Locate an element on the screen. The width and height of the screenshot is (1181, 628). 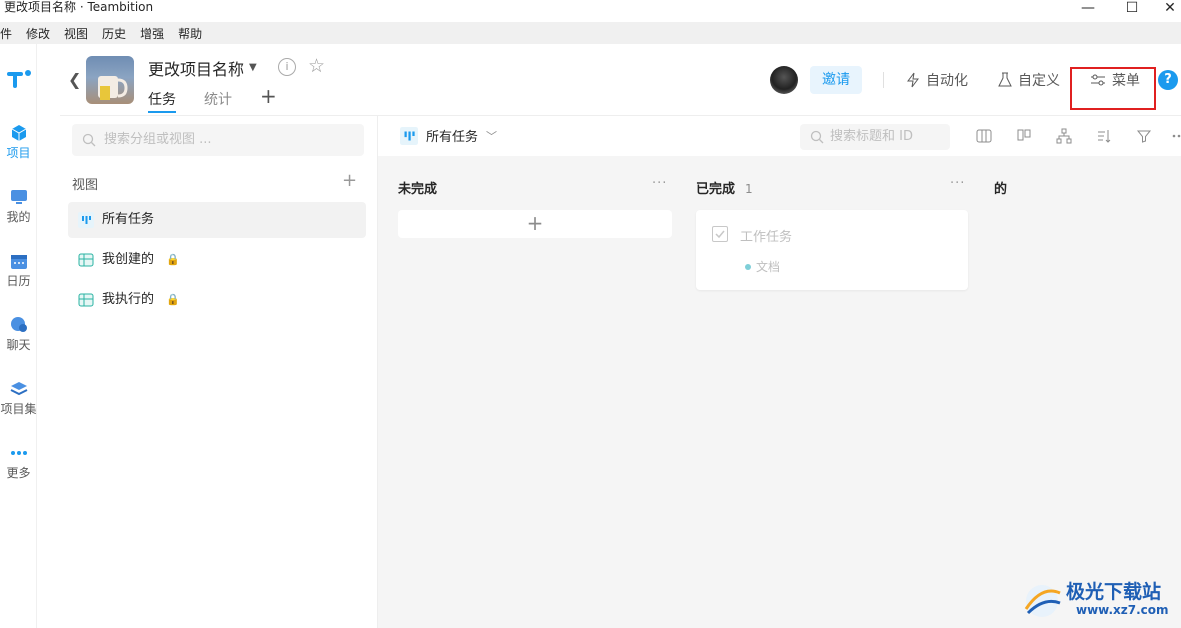
task-tag: 文档 is located at coordinates (768, 267).